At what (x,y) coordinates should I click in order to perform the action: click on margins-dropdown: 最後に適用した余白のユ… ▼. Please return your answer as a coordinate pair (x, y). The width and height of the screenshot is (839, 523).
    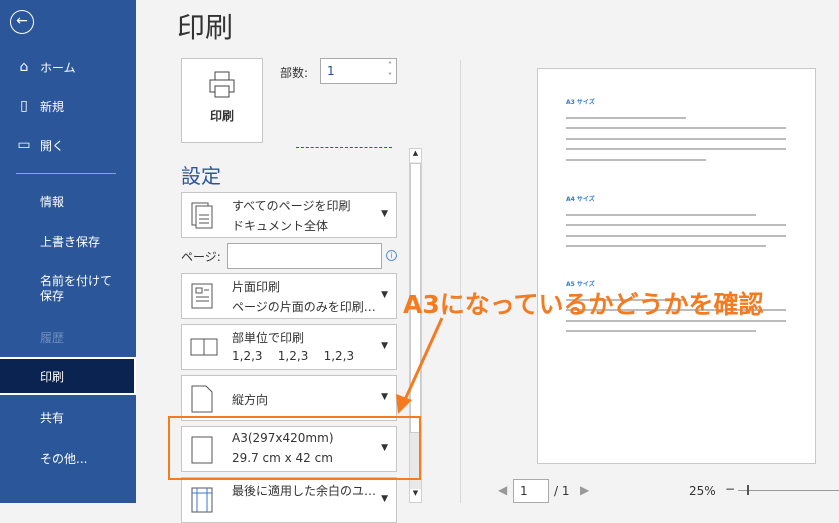
    Looking at the image, I should click on (289, 500).